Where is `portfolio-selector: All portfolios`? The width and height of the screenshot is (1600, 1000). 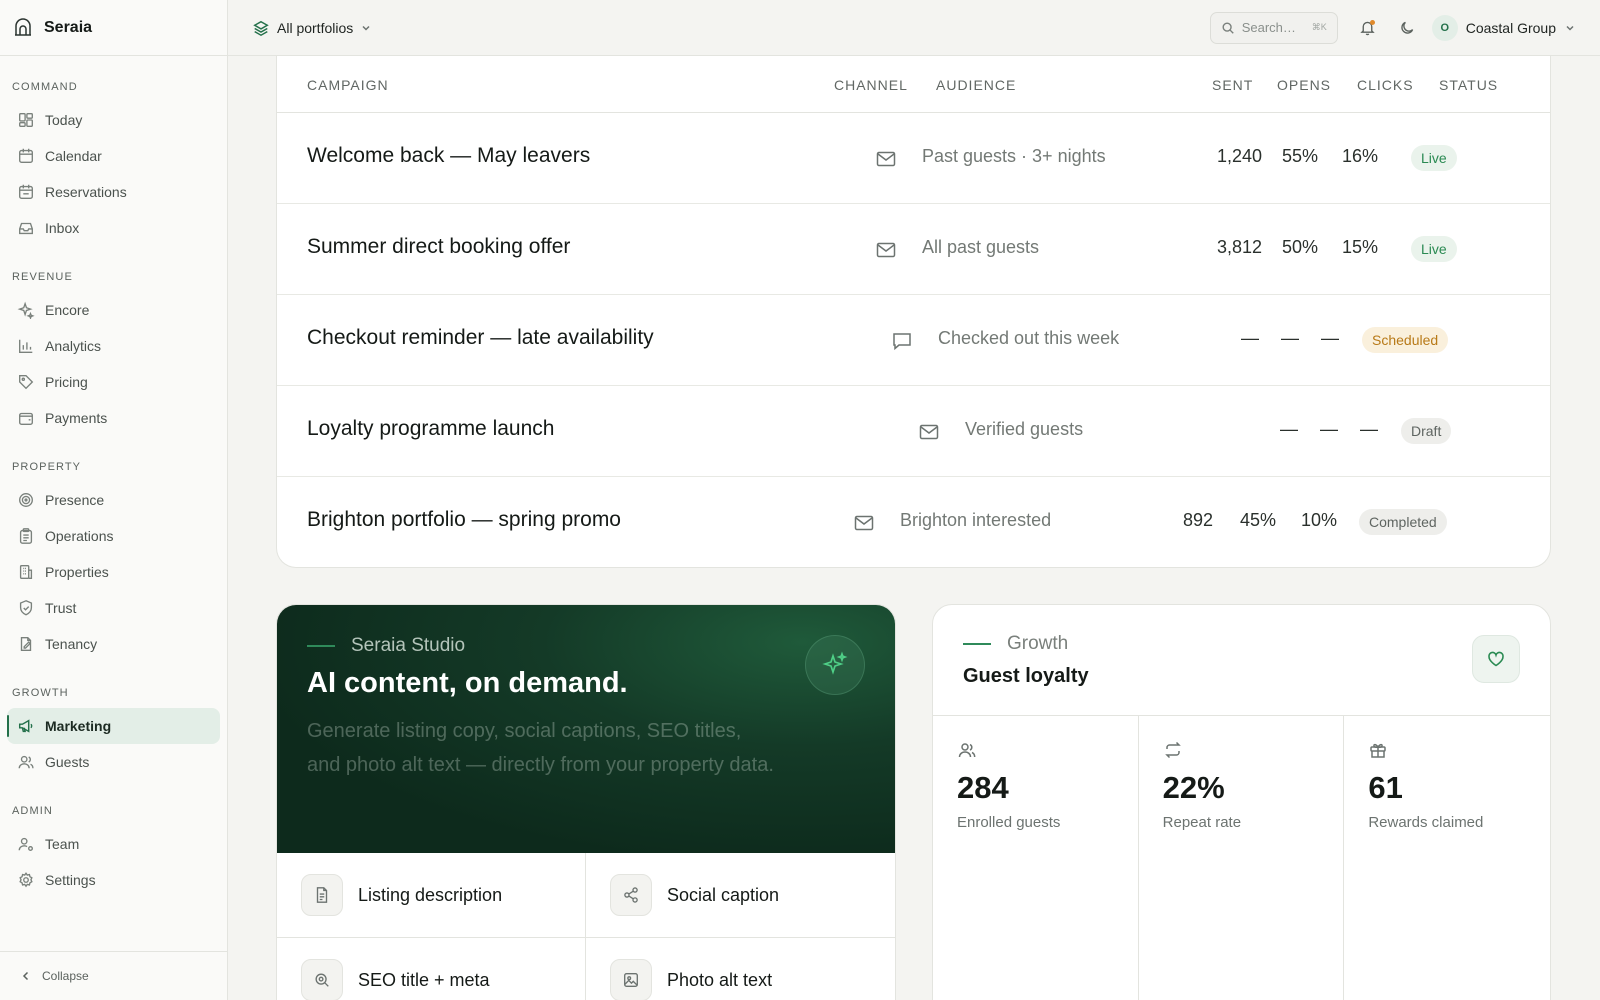
portfolio-selector: All portfolios is located at coordinates (312, 28).